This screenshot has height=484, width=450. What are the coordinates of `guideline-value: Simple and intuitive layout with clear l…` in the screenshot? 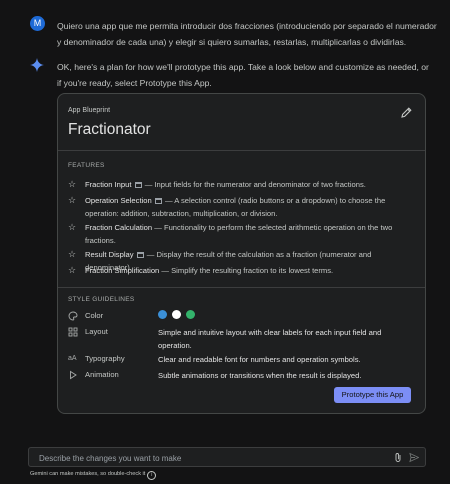 It's located at (270, 339).